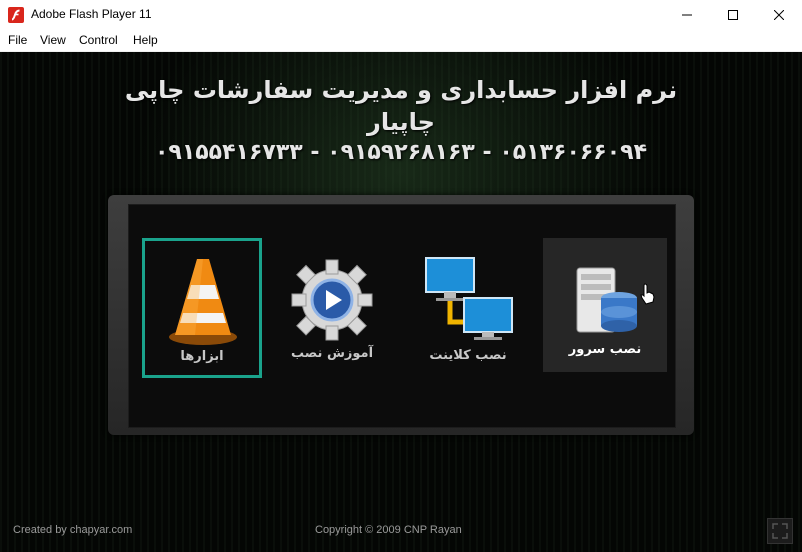 This screenshot has width=802, height=552. What do you see at coordinates (401, 90) in the screenshot?
I see `app-description: نرم افزار حسابداری و مدیریت سفارشات چاپی` at bounding box center [401, 90].